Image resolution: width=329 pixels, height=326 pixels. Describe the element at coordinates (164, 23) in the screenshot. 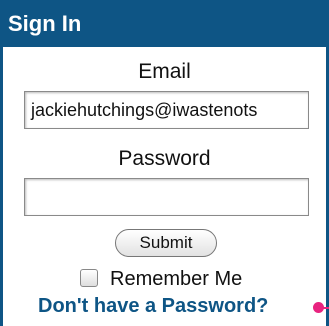

I see `sign-in-header: Sign In` at that location.